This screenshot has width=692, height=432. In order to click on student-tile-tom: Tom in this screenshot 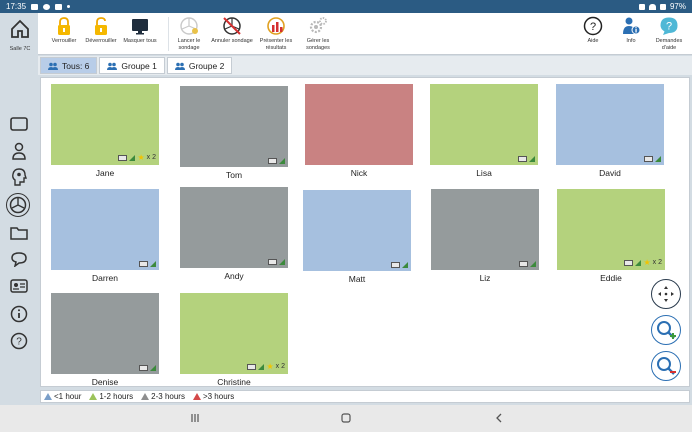, I will do `click(234, 133)`.